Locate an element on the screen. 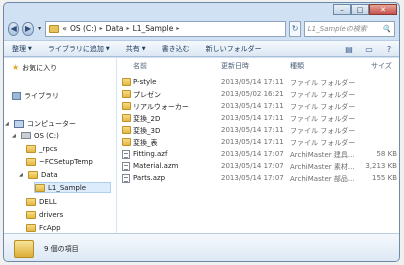 Image resolution: width=404 pixels, height=265 pixels. table-row: リアルウォーカー 2013/05/14 17:11 ファイル フォルダー is located at coordinates (260, 106).